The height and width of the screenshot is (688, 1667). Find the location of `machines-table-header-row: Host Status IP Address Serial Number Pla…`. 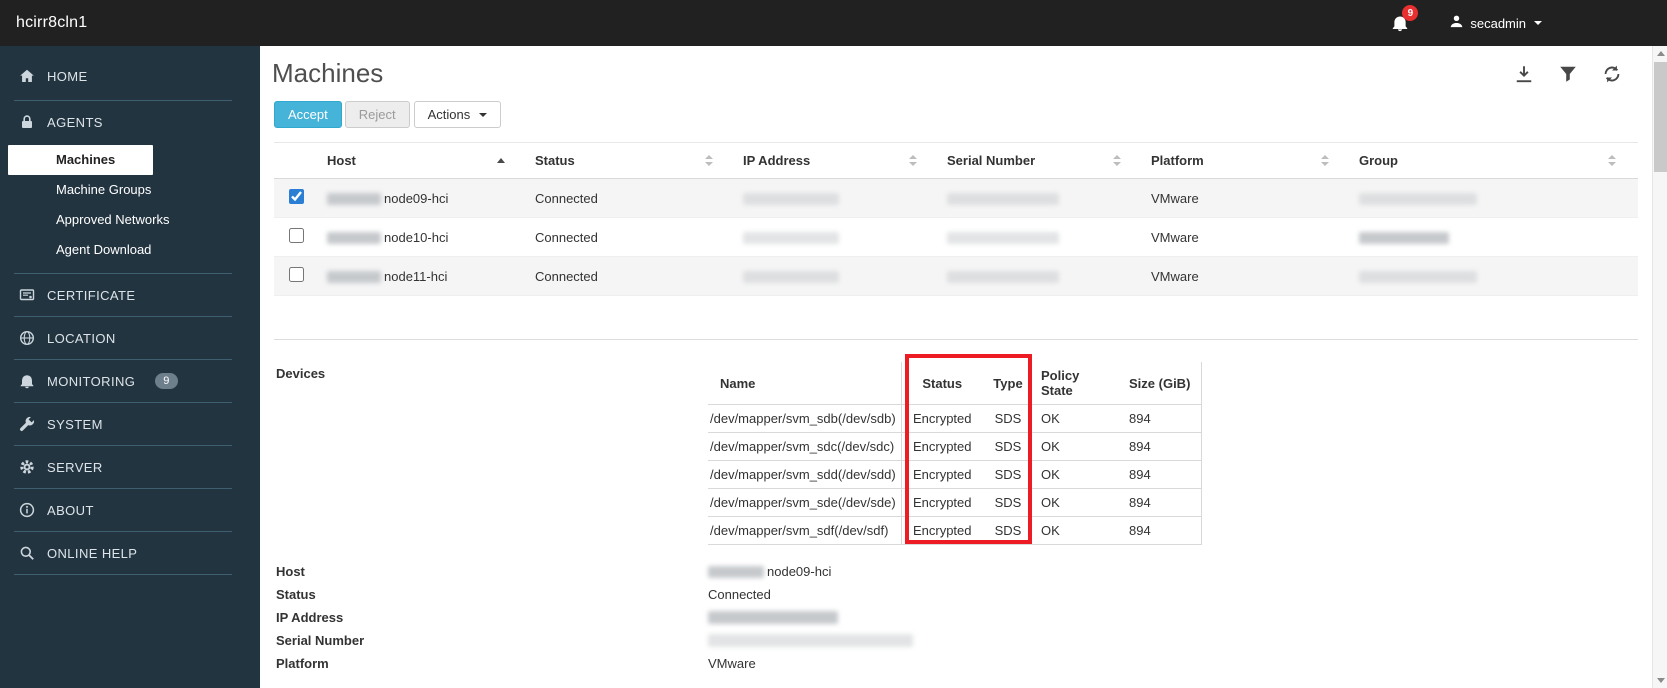

machines-table-header-row: Host Status IP Address Serial Number Pla… is located at coordinates (956, 160).